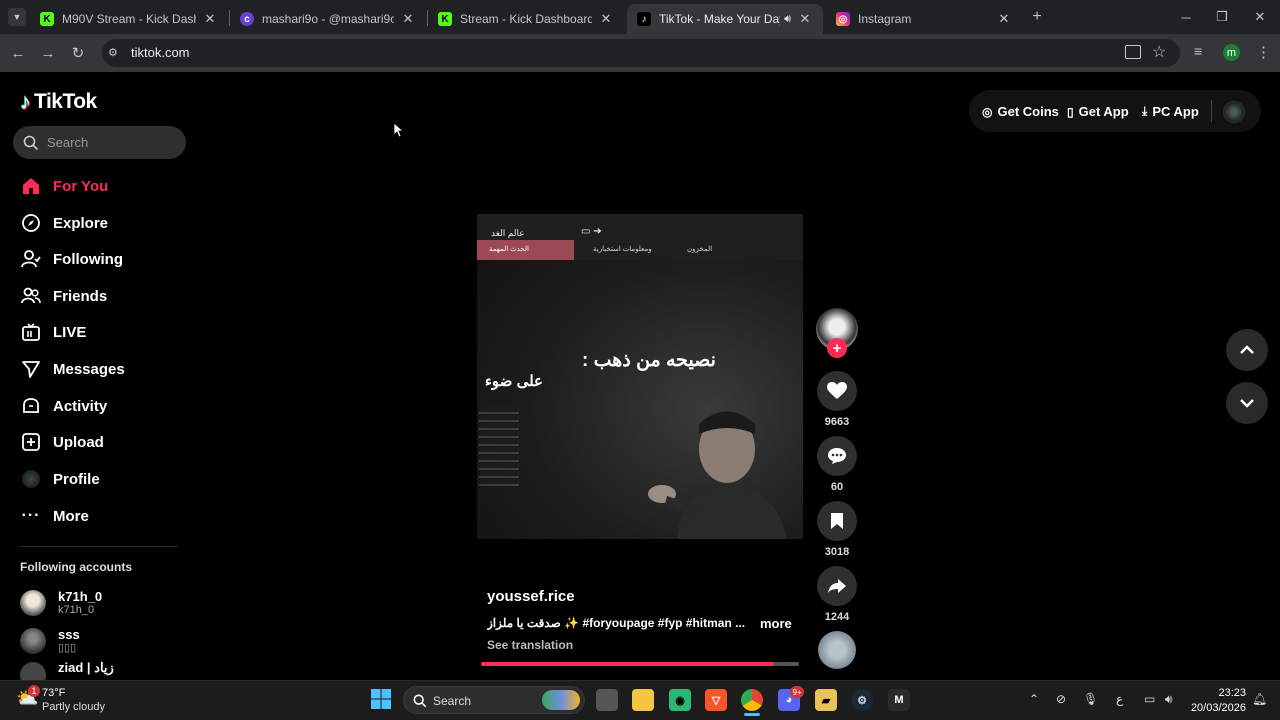  I want to click on get-coins-label: Get Coins, so click(1028, 111).